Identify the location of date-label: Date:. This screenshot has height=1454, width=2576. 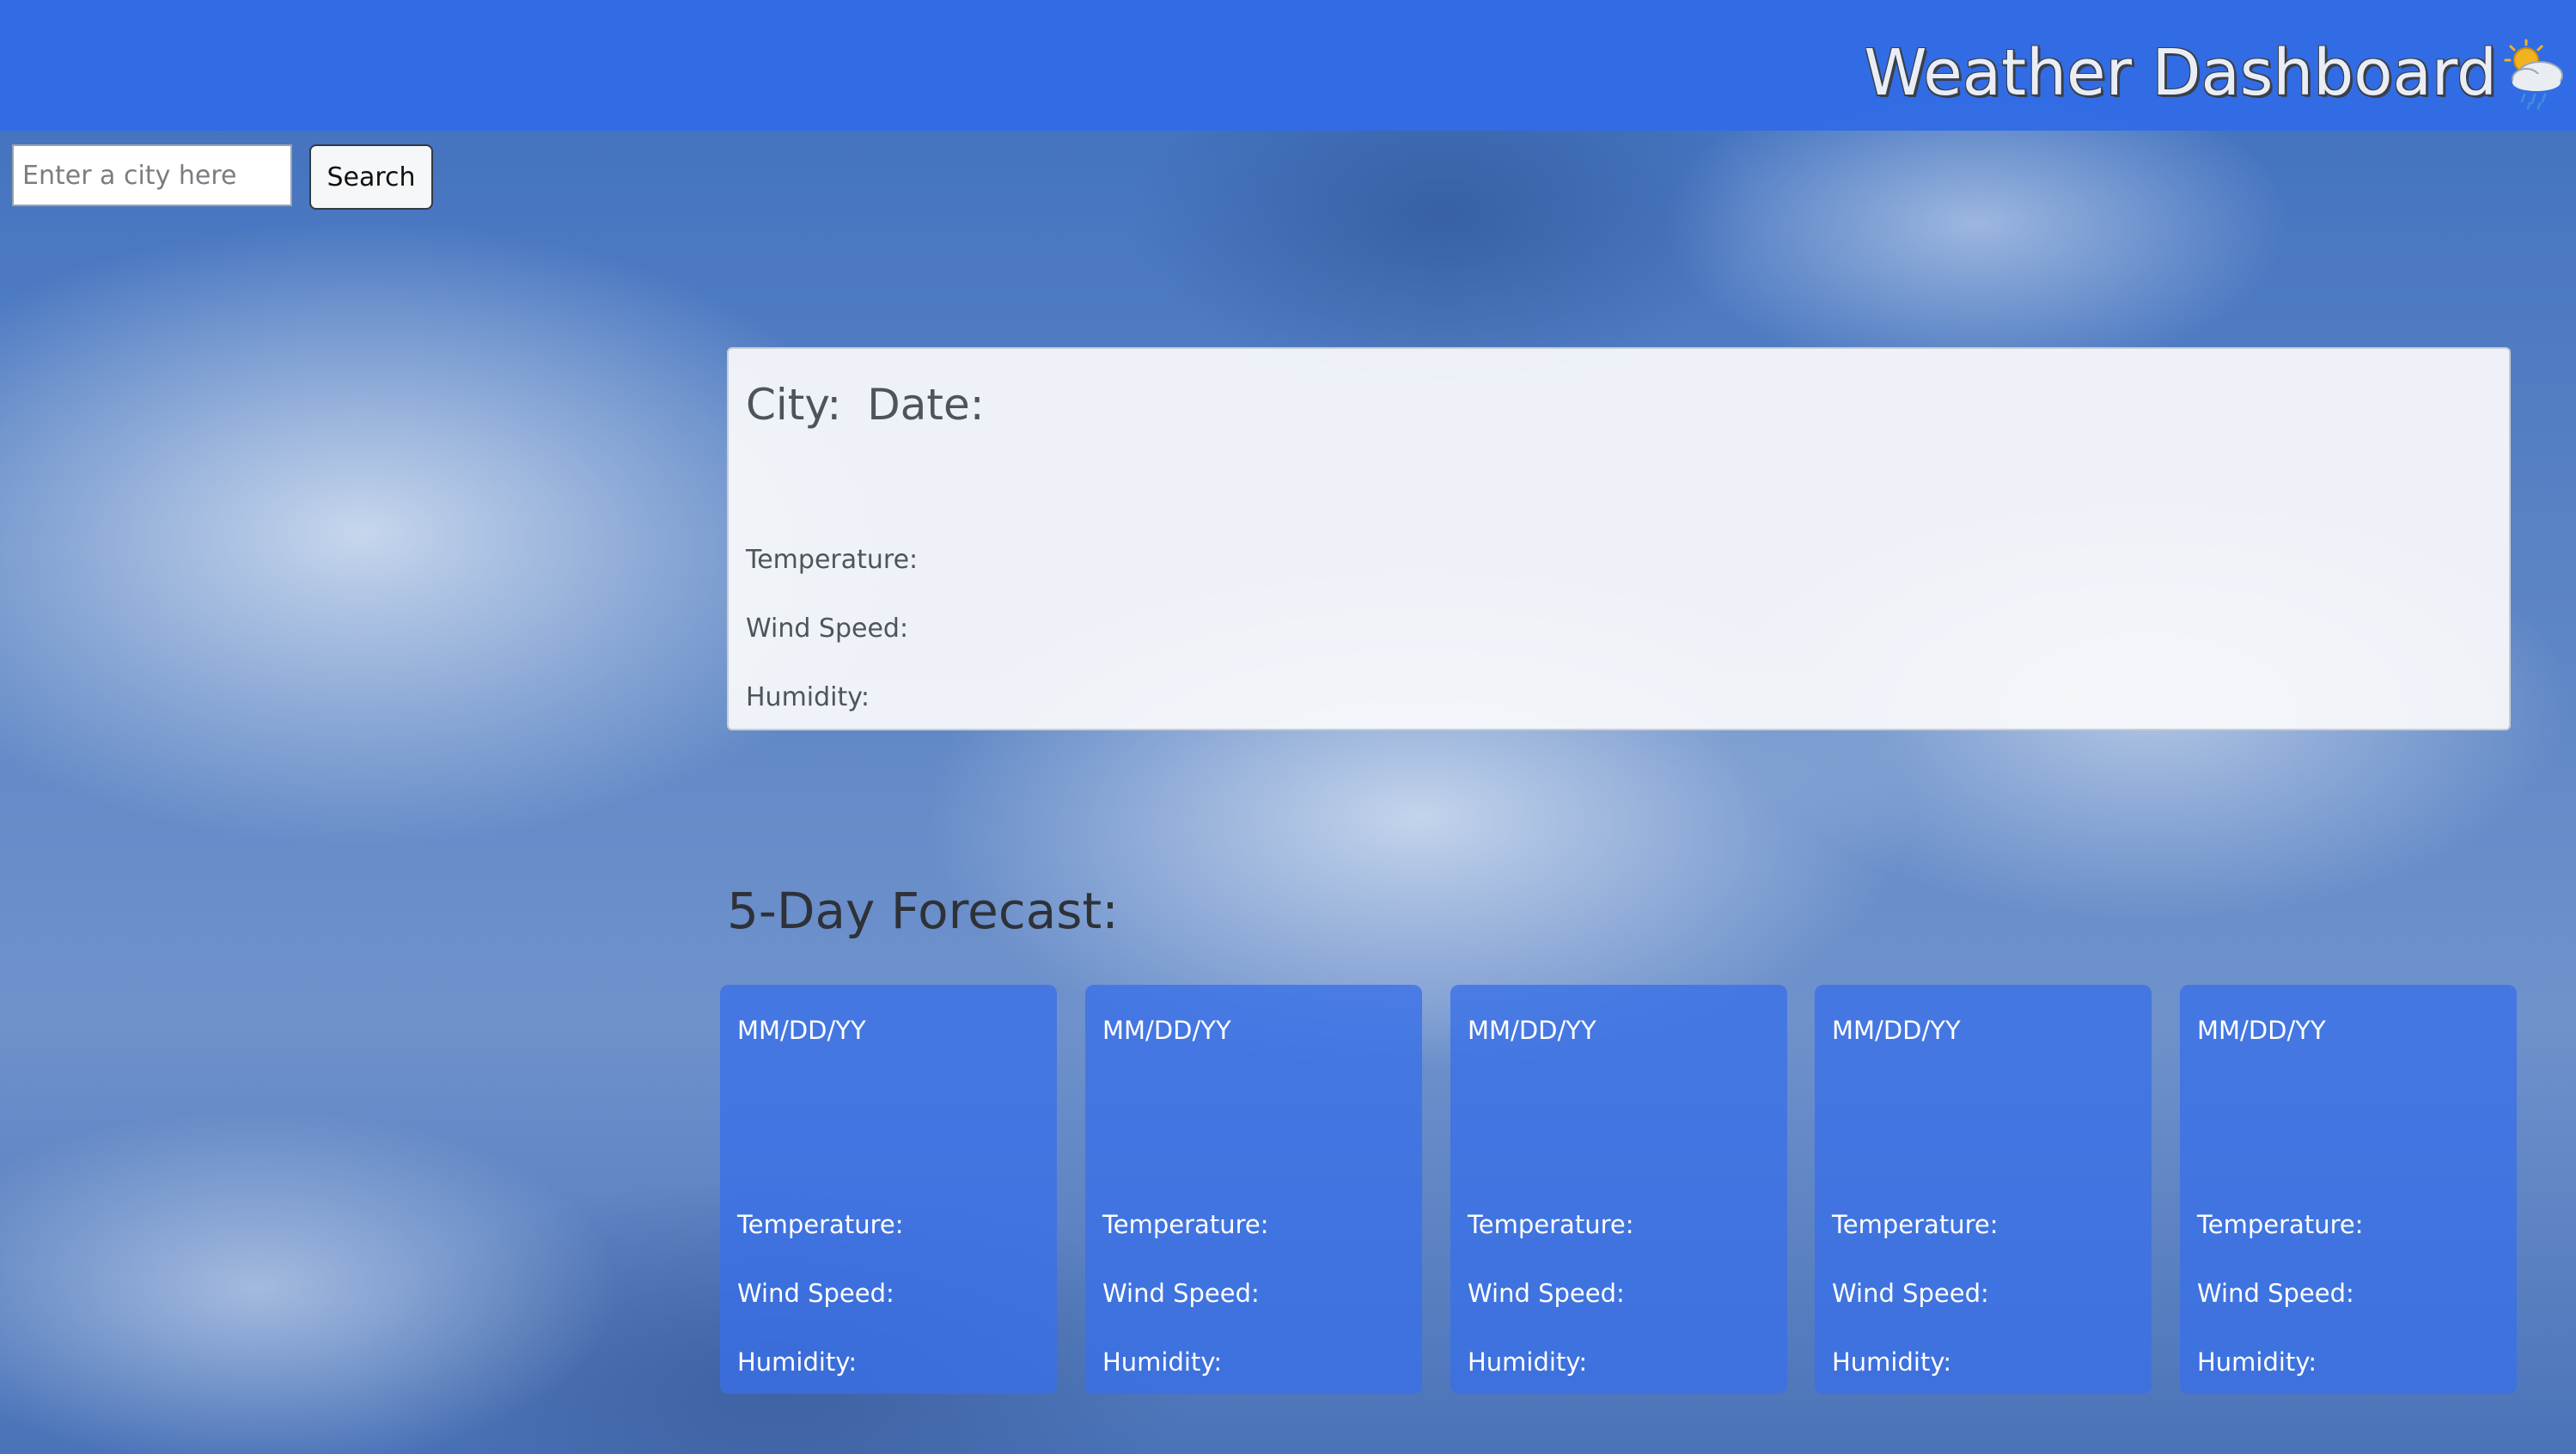
(926, 405).